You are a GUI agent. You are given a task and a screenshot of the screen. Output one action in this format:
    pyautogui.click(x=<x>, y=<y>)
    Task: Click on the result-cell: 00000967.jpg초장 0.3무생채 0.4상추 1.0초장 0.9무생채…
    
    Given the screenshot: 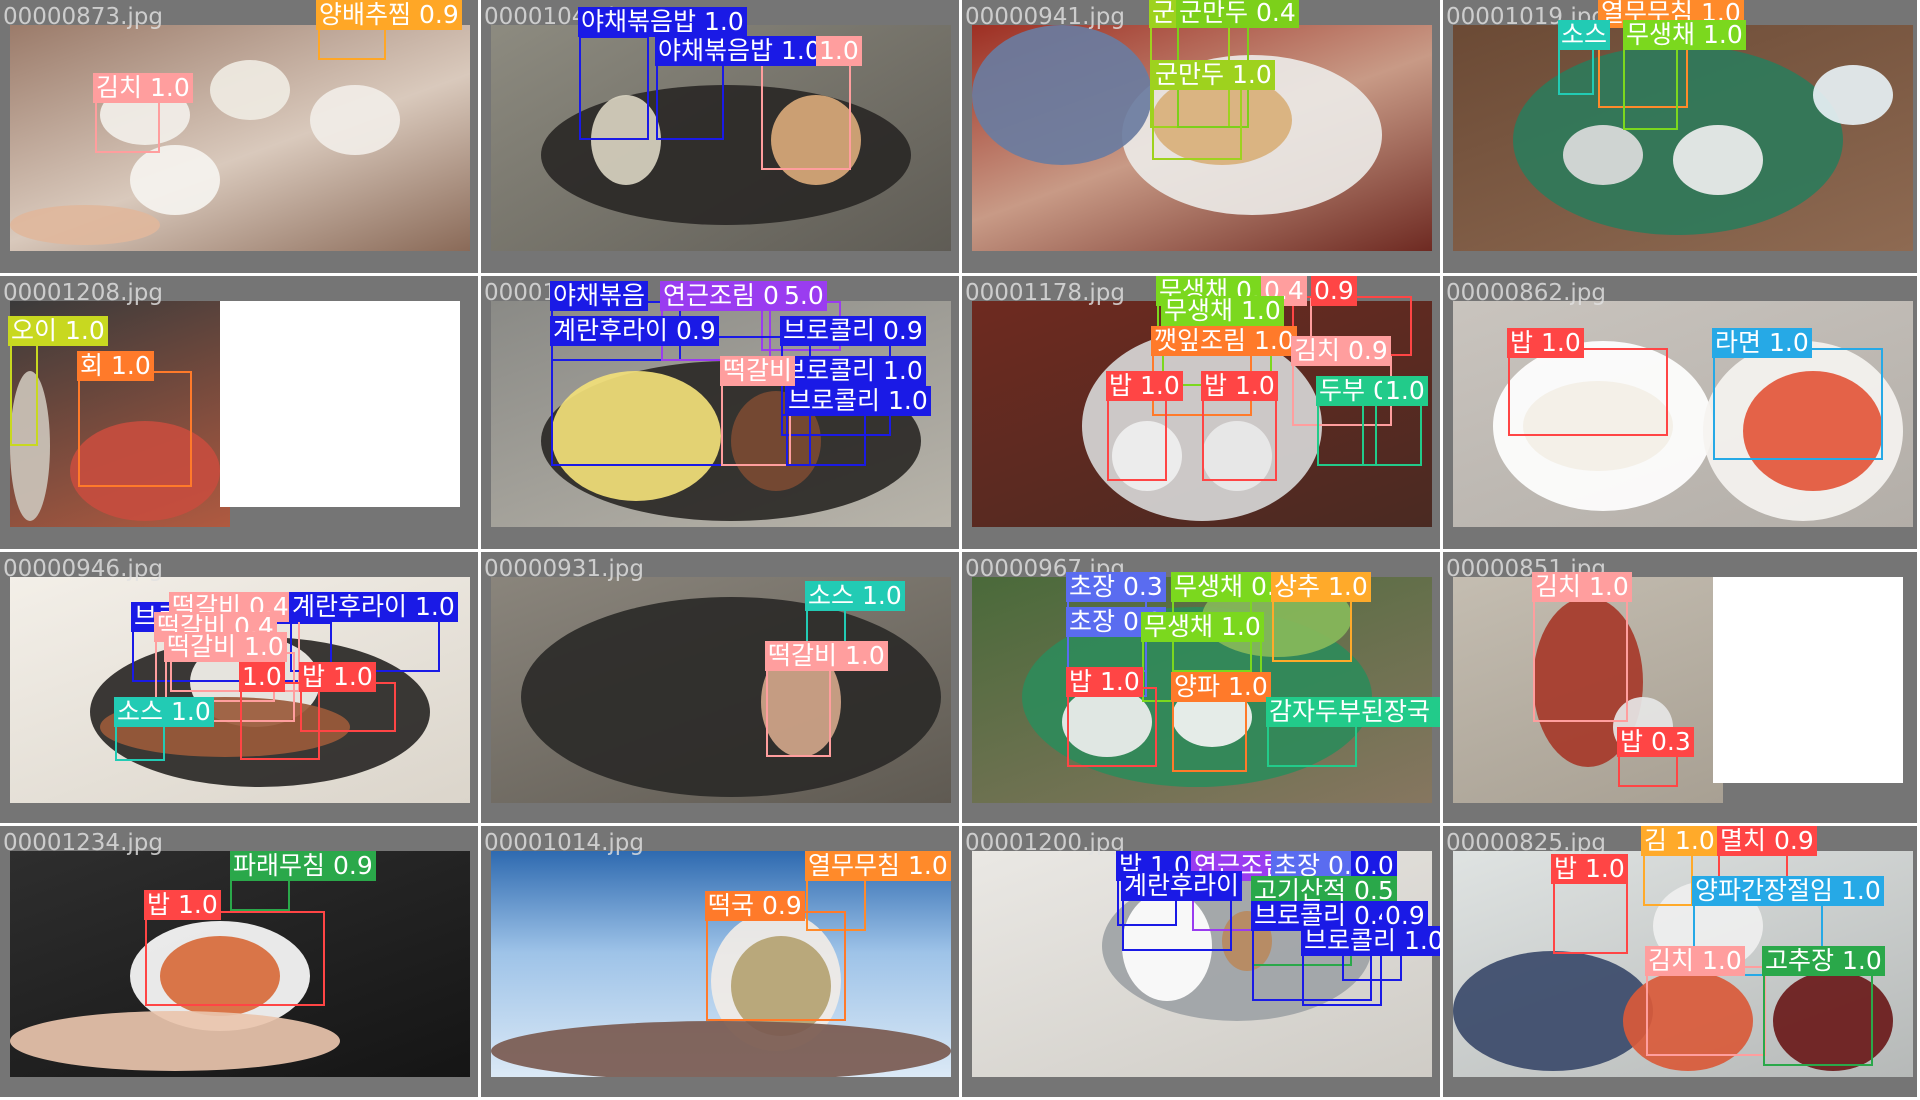 What is the action you would take?
    pyautogui.click(x=1202, y=689)
    